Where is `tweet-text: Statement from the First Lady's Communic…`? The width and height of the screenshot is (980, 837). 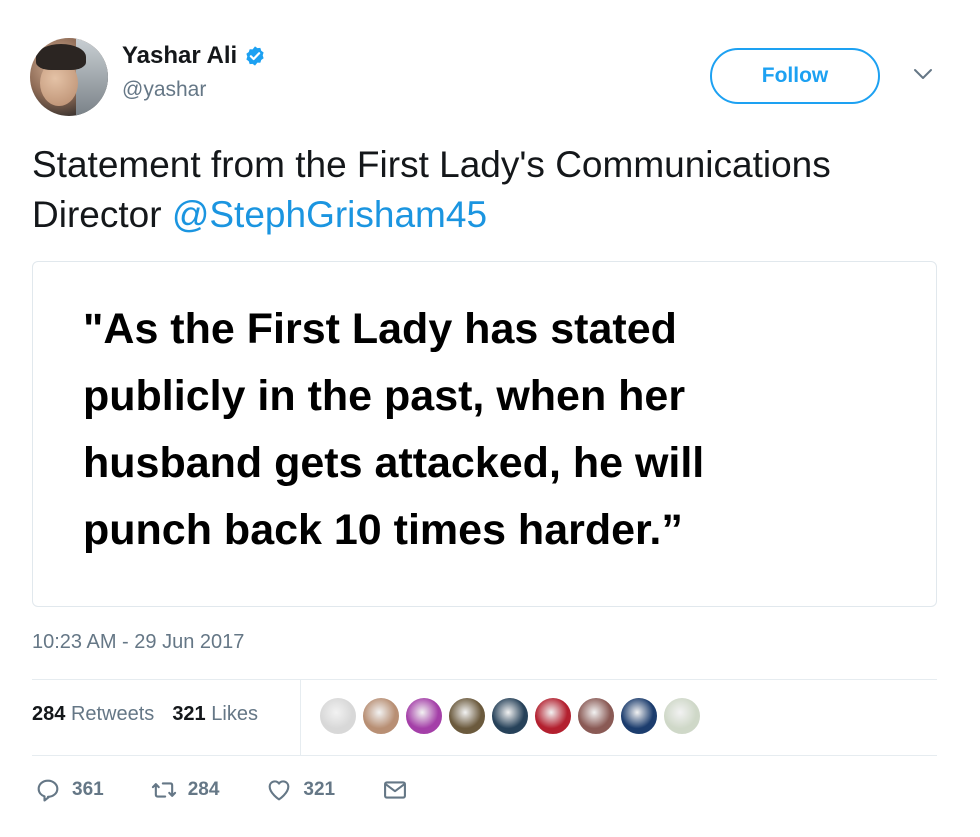
tweet-text: Statement from the First Lady's Communic… is located at coordinates (492, 190).